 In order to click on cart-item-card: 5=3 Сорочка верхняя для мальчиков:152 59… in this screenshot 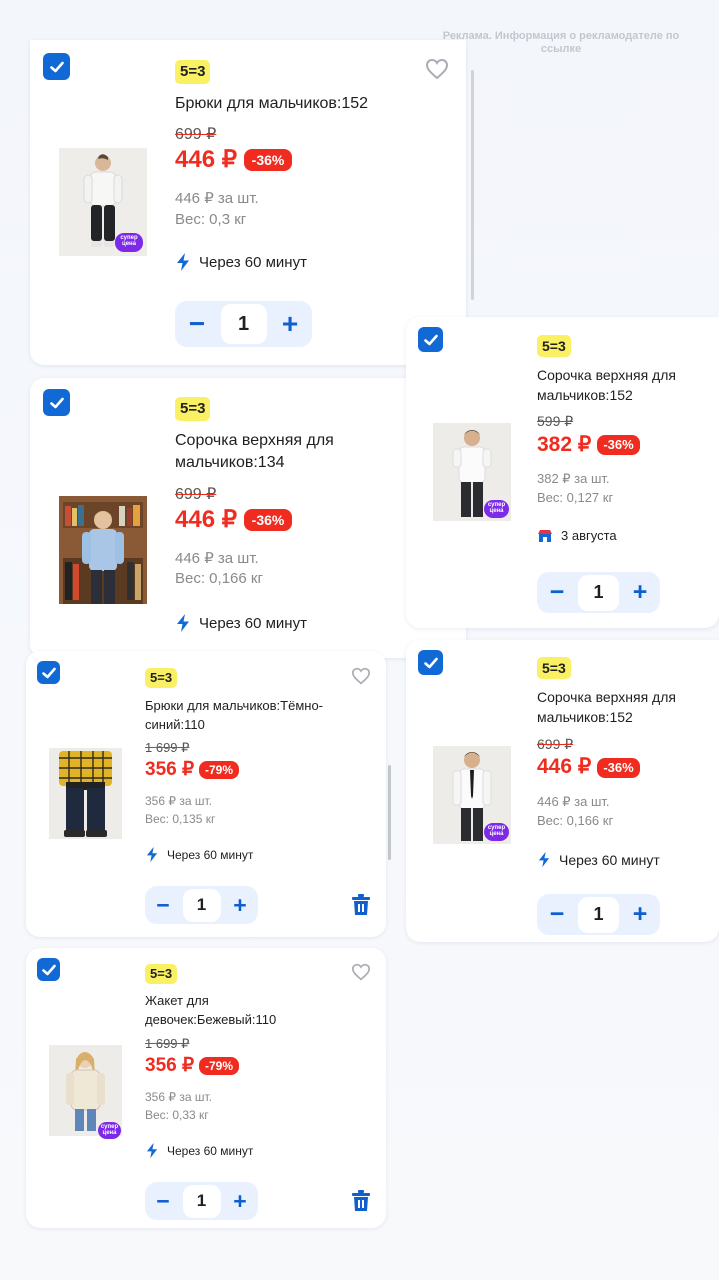, I will do `click(562, 472)`.